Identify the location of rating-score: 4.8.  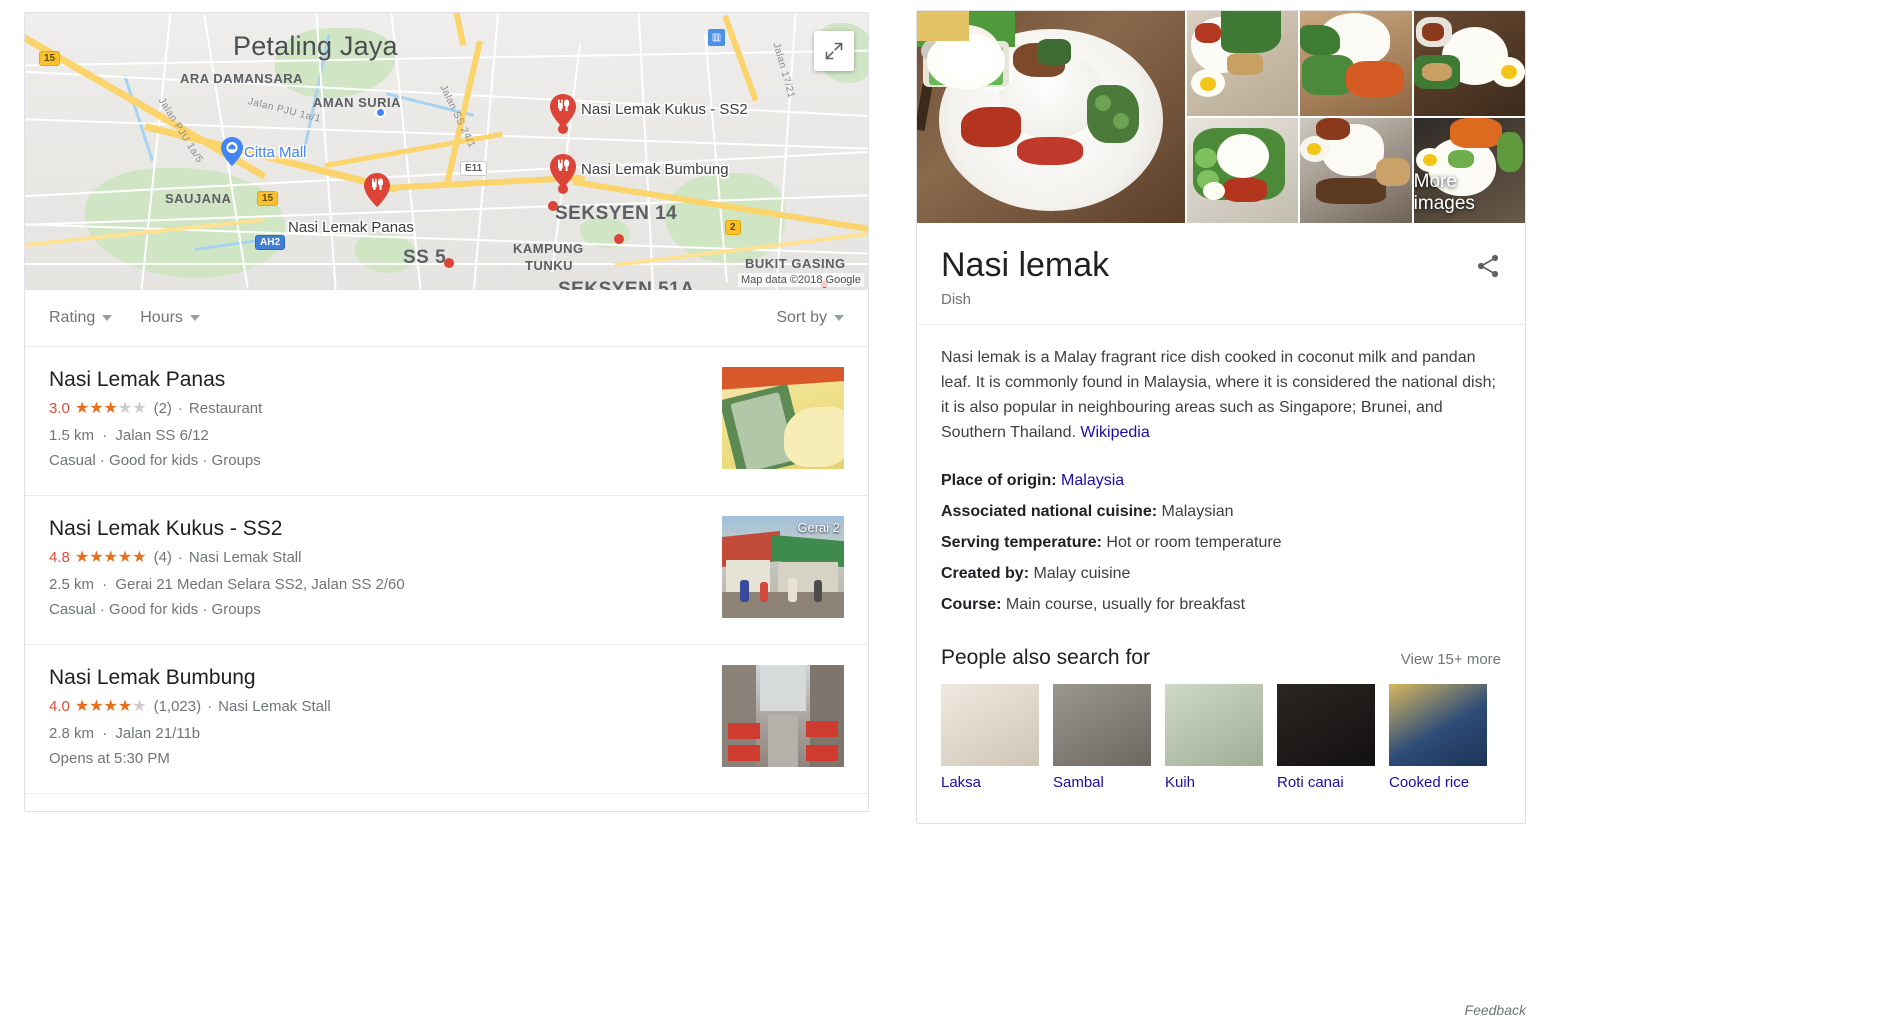
(59, 557).